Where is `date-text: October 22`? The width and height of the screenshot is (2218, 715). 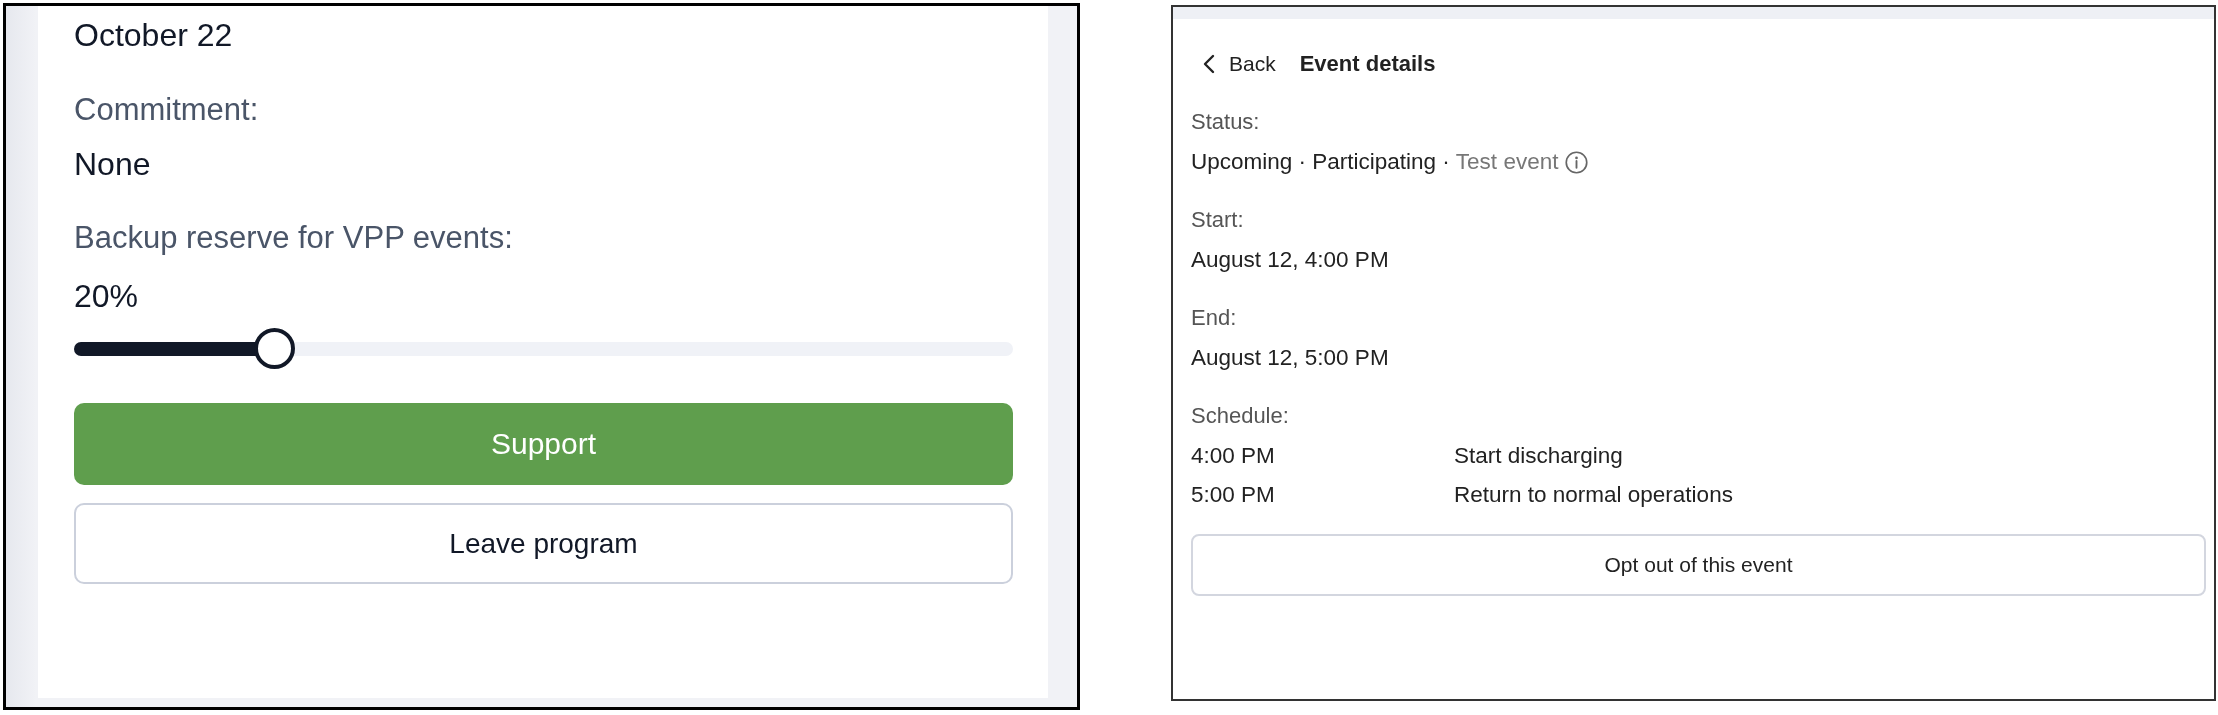
date-text: October 22 is located at coordinates (154, 35).